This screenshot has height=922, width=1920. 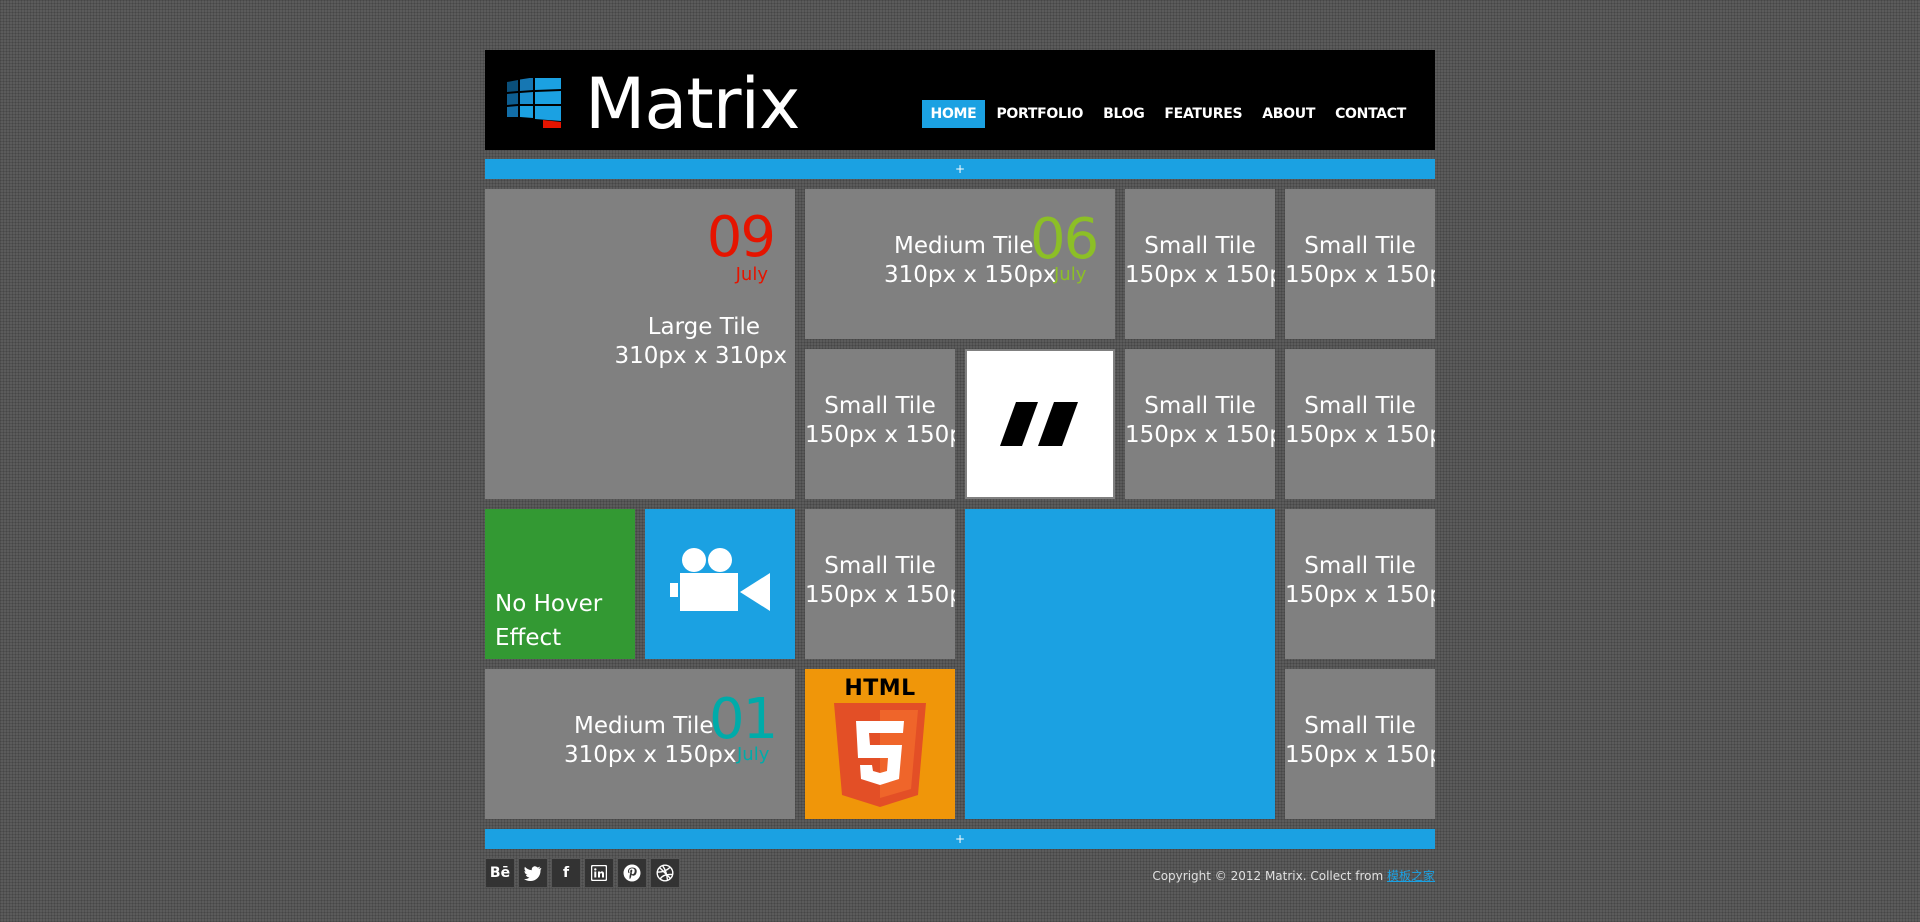 What do you see at coordinates (741, 237) in the screenshot?
I see `large-tile-day: 09` at bounding box center [741, 237].